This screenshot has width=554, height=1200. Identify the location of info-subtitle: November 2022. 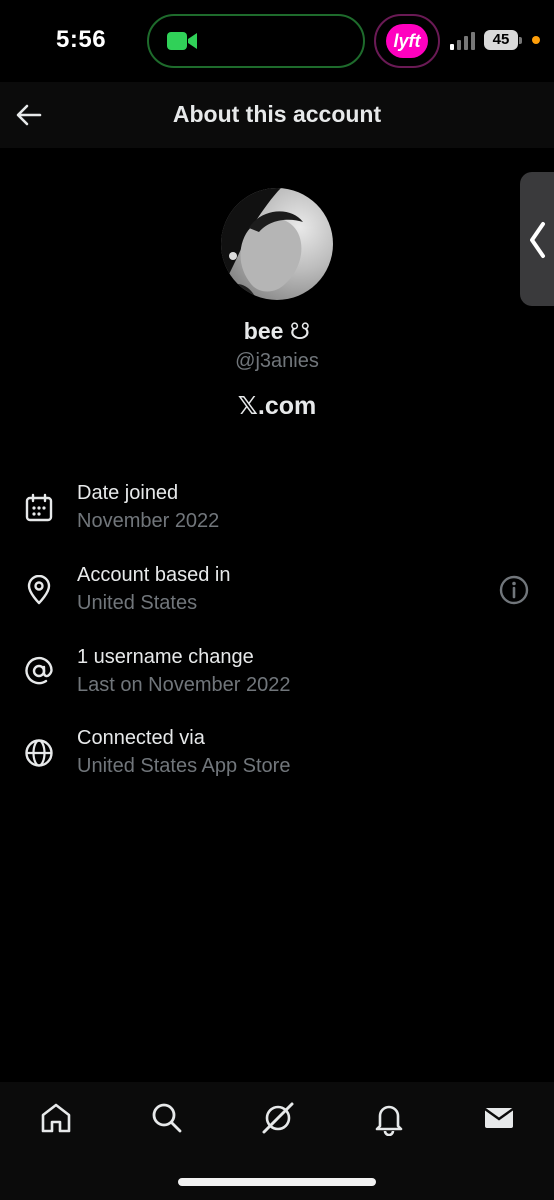
(148, 521).